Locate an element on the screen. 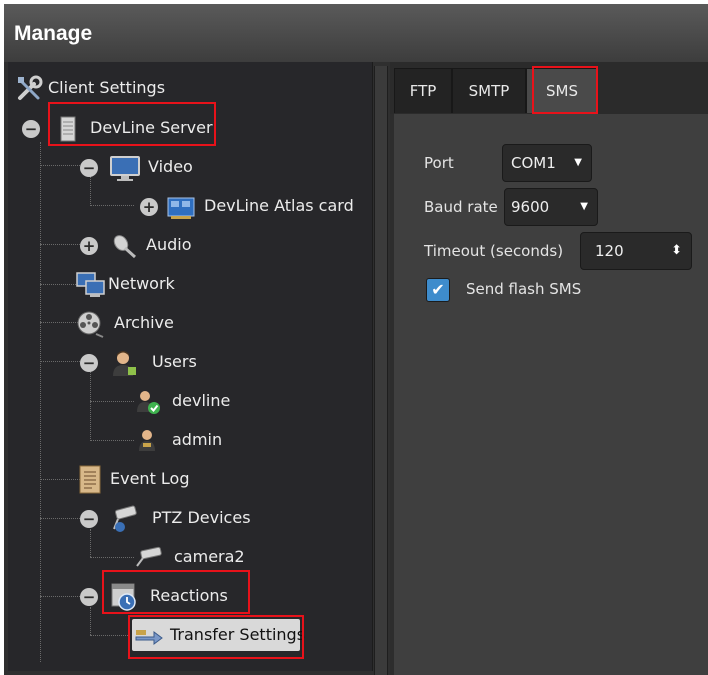 Image resolution: width=708 pixels, height=675 pixels. tree-item-event-log: Event Log is located at coordinates (174, 480).